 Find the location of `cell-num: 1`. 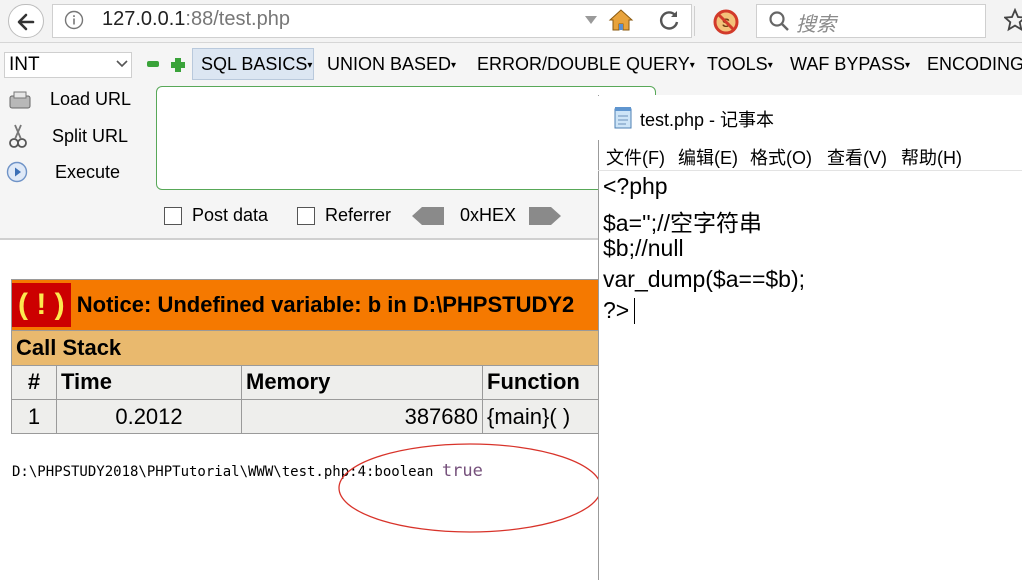

cell-num: 1 is located at coordinates (34, 416).